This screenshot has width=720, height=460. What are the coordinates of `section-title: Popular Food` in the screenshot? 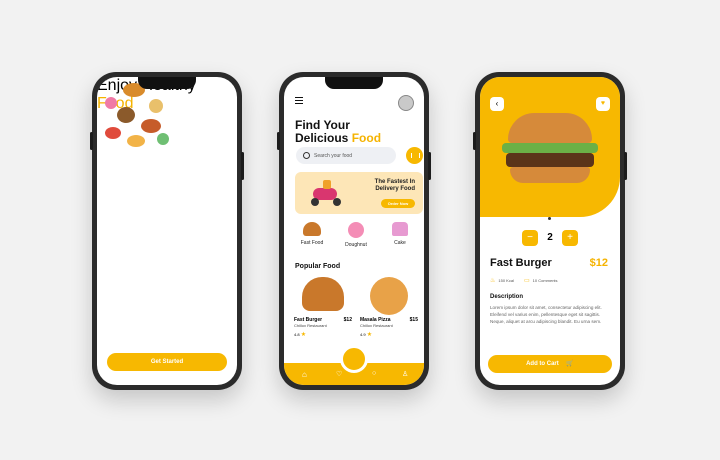 It's located at (318, 266).